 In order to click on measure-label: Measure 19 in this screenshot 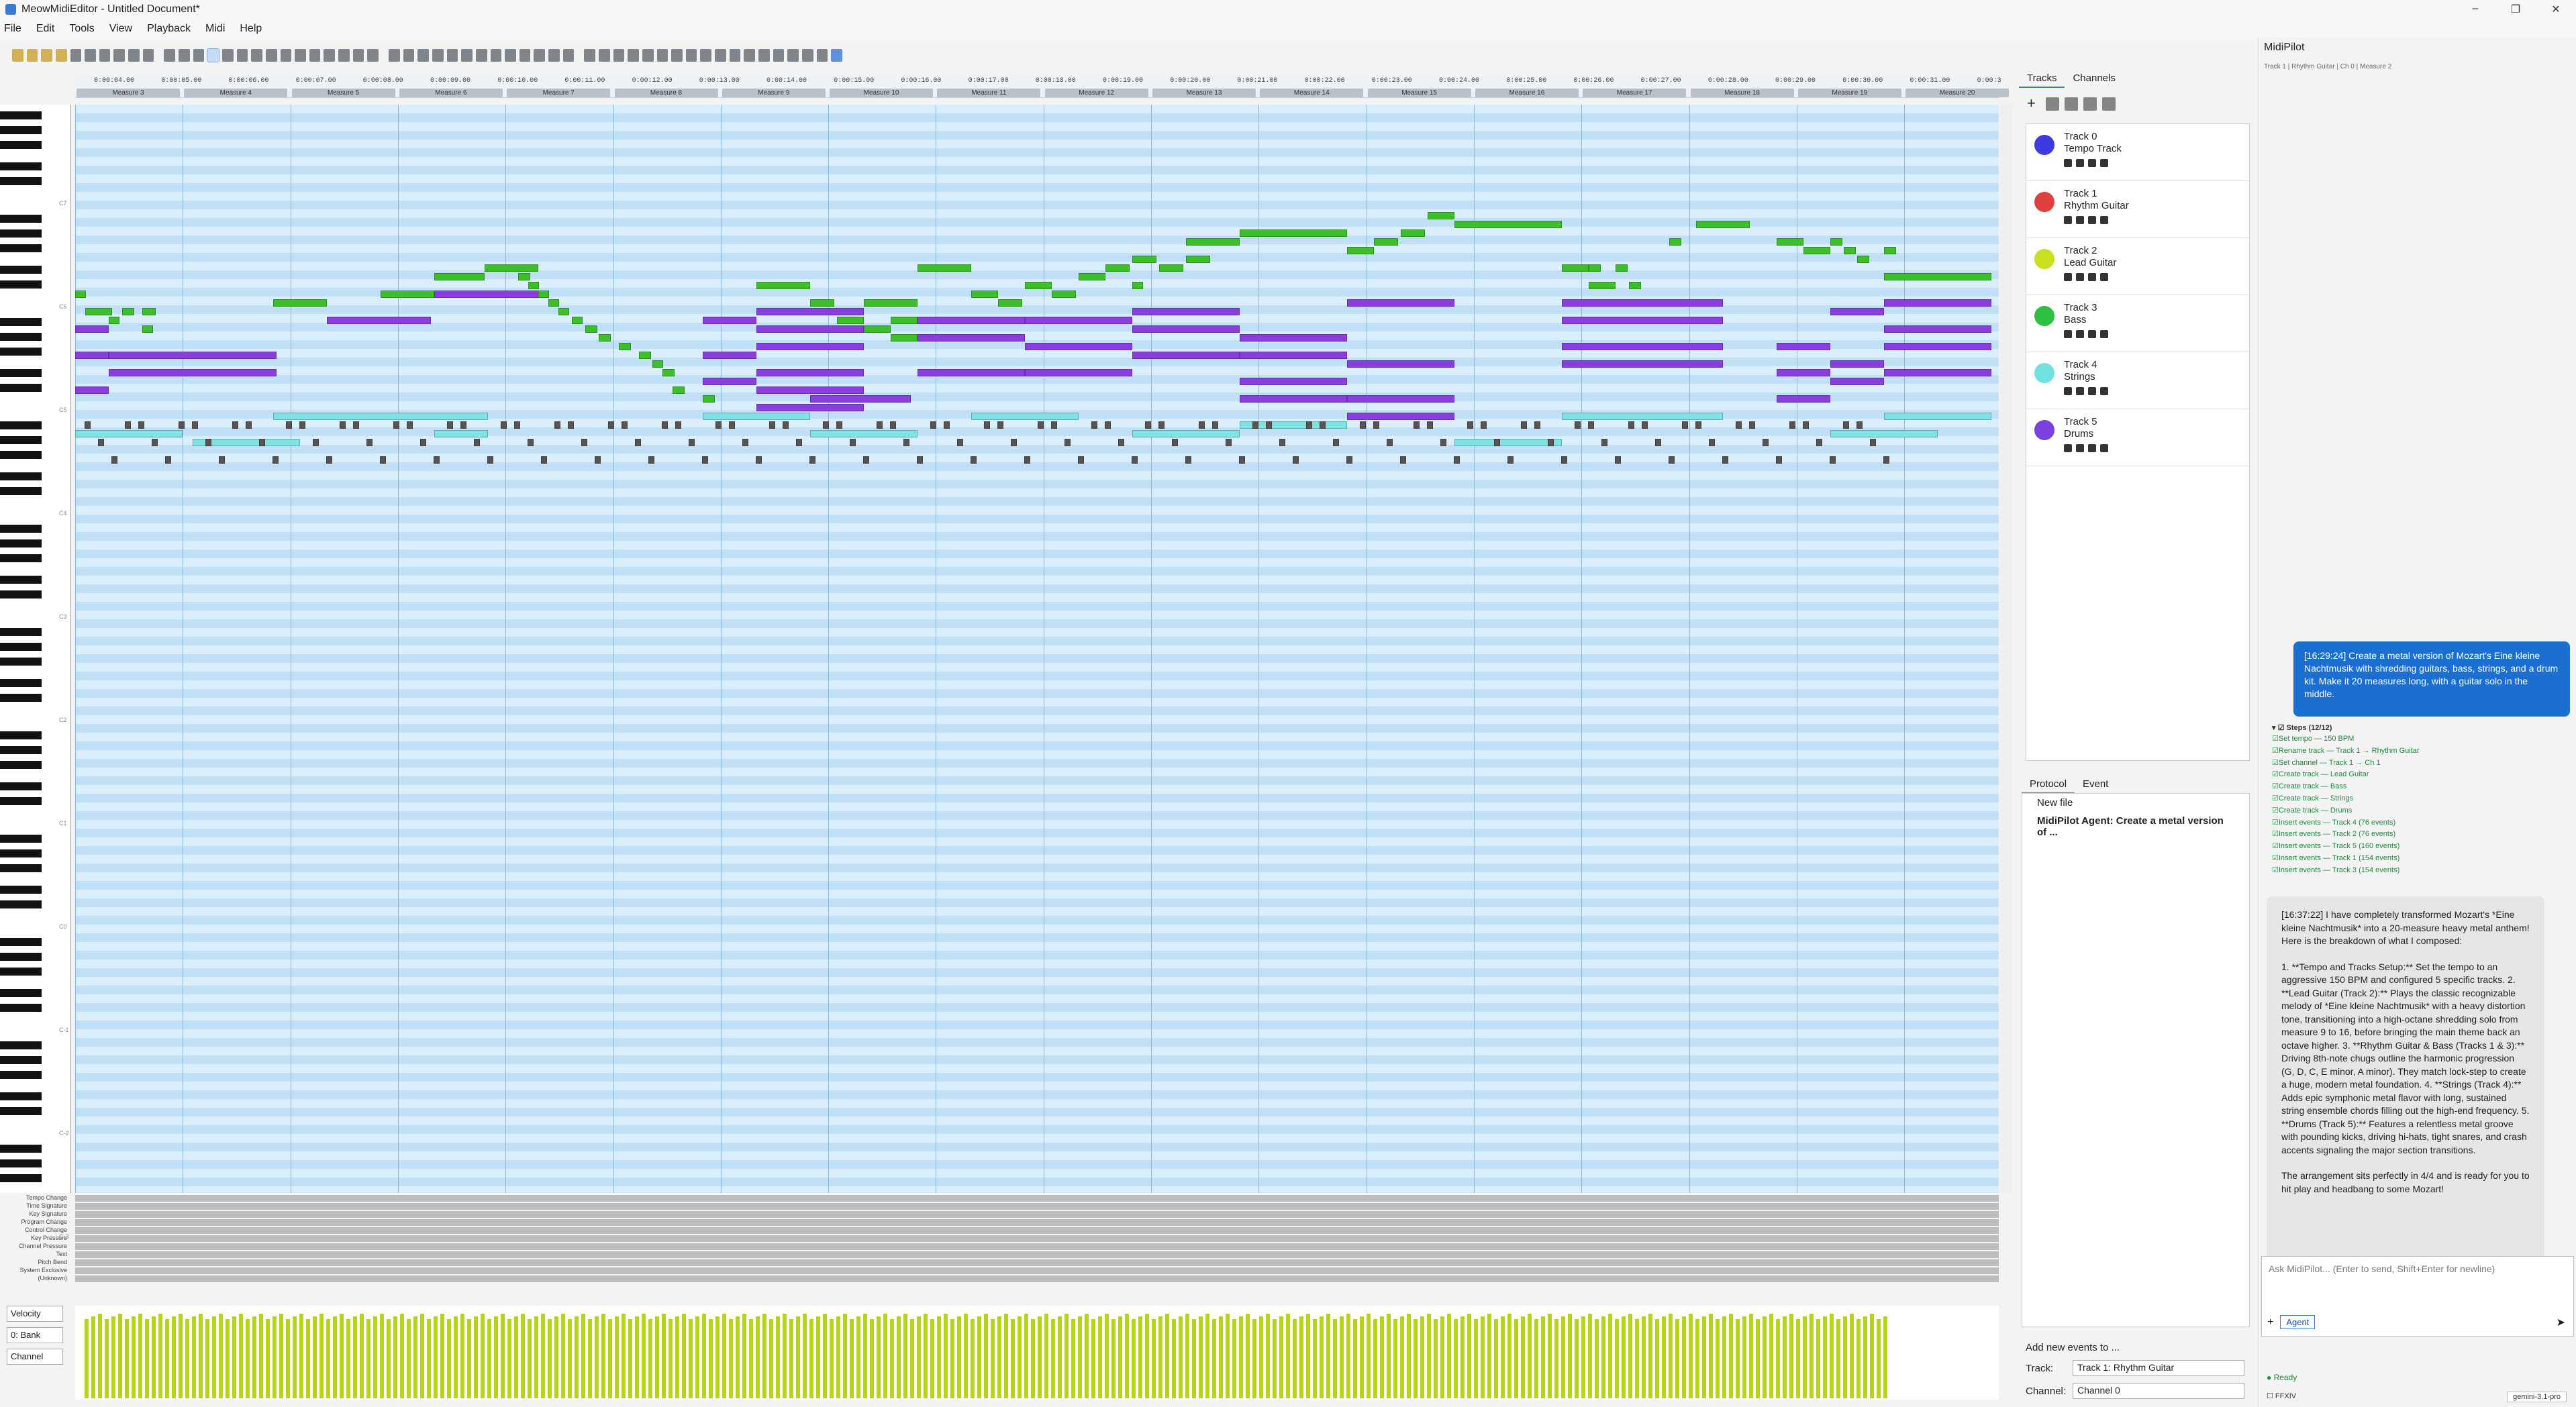, I will do `click(1849, 93)`.